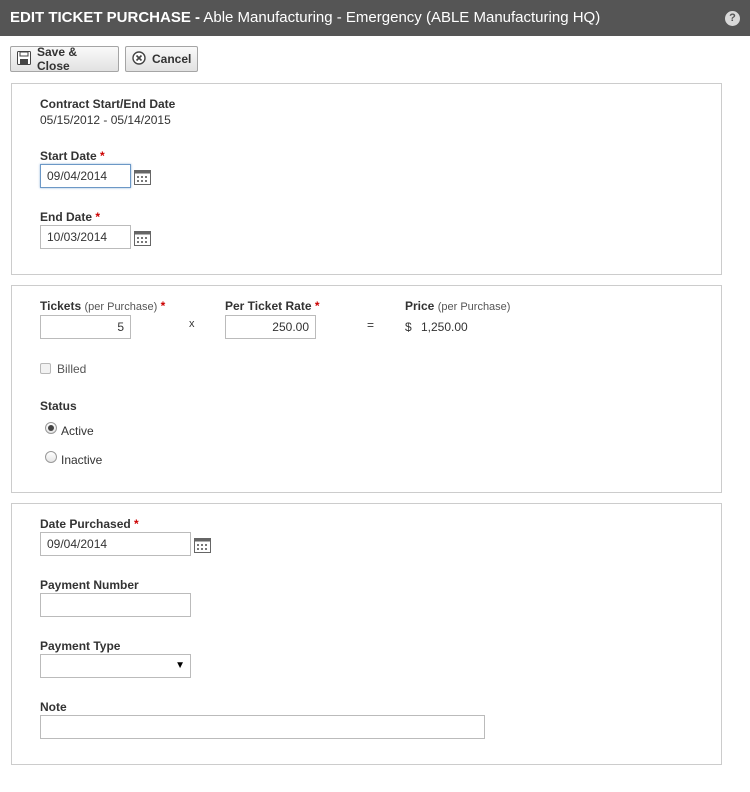  What do you see at coordinates (139, 59) in the screenshot?
I see `cancel-circle-icon` at bounding box center [139, 59].